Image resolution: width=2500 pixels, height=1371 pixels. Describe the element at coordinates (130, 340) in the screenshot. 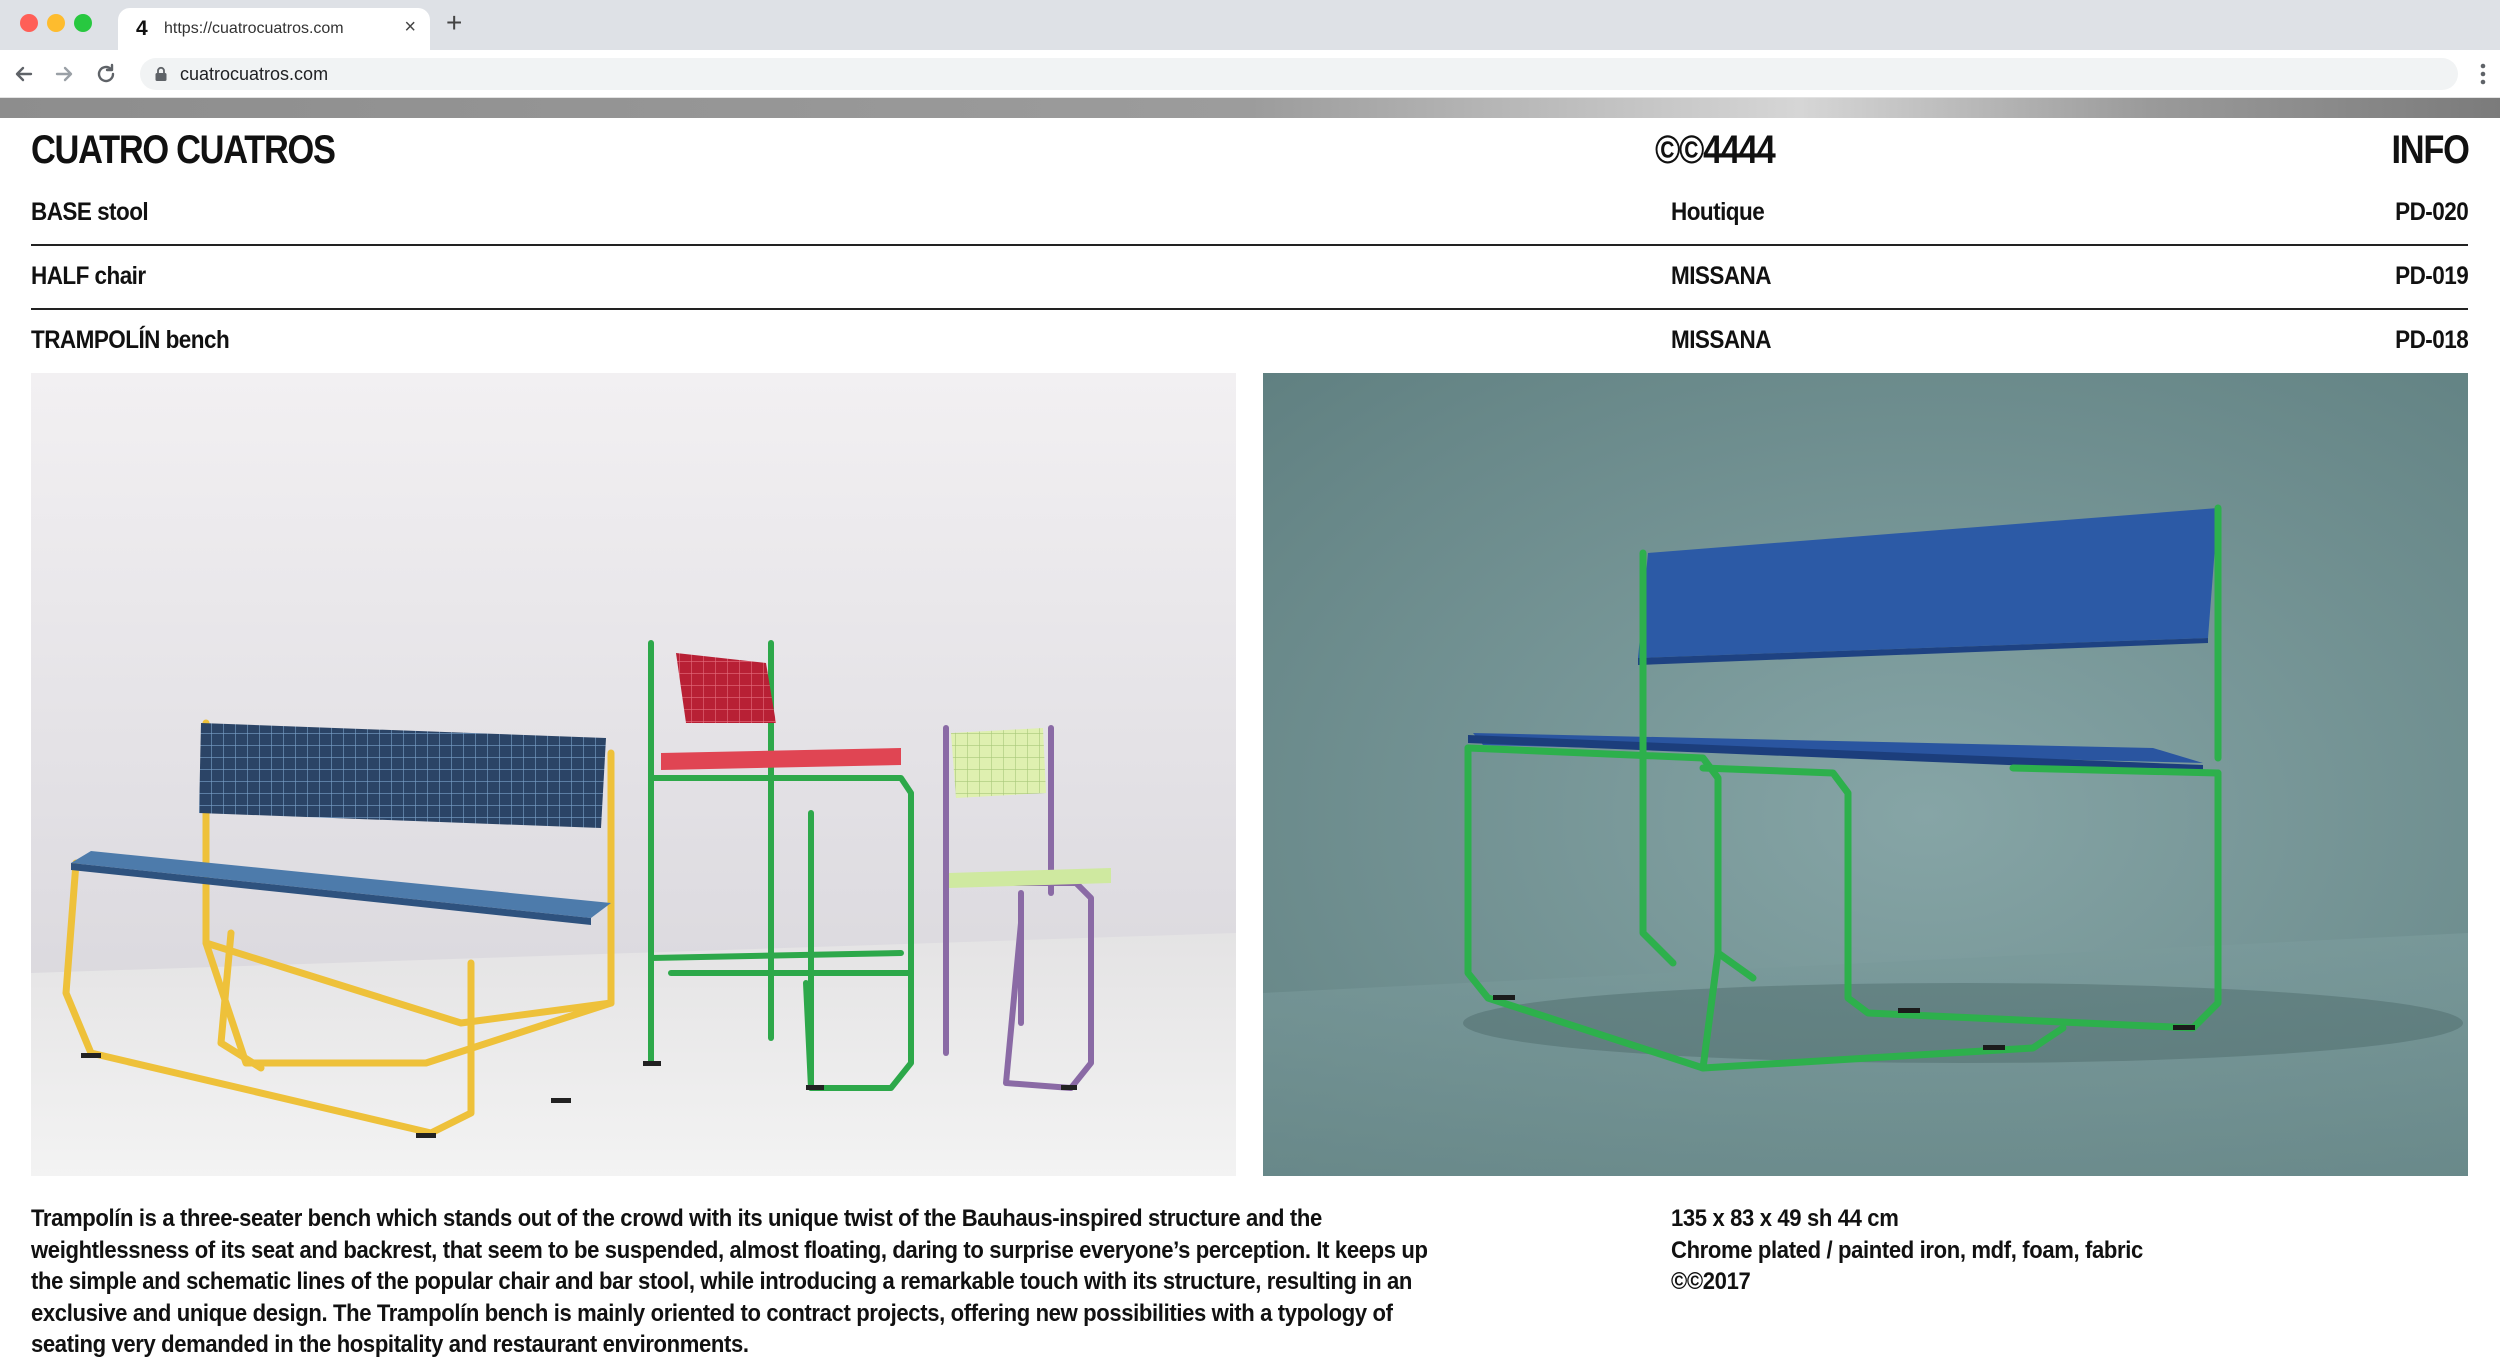

I see `product-name: TRAMPOLÍN bench` at that location.